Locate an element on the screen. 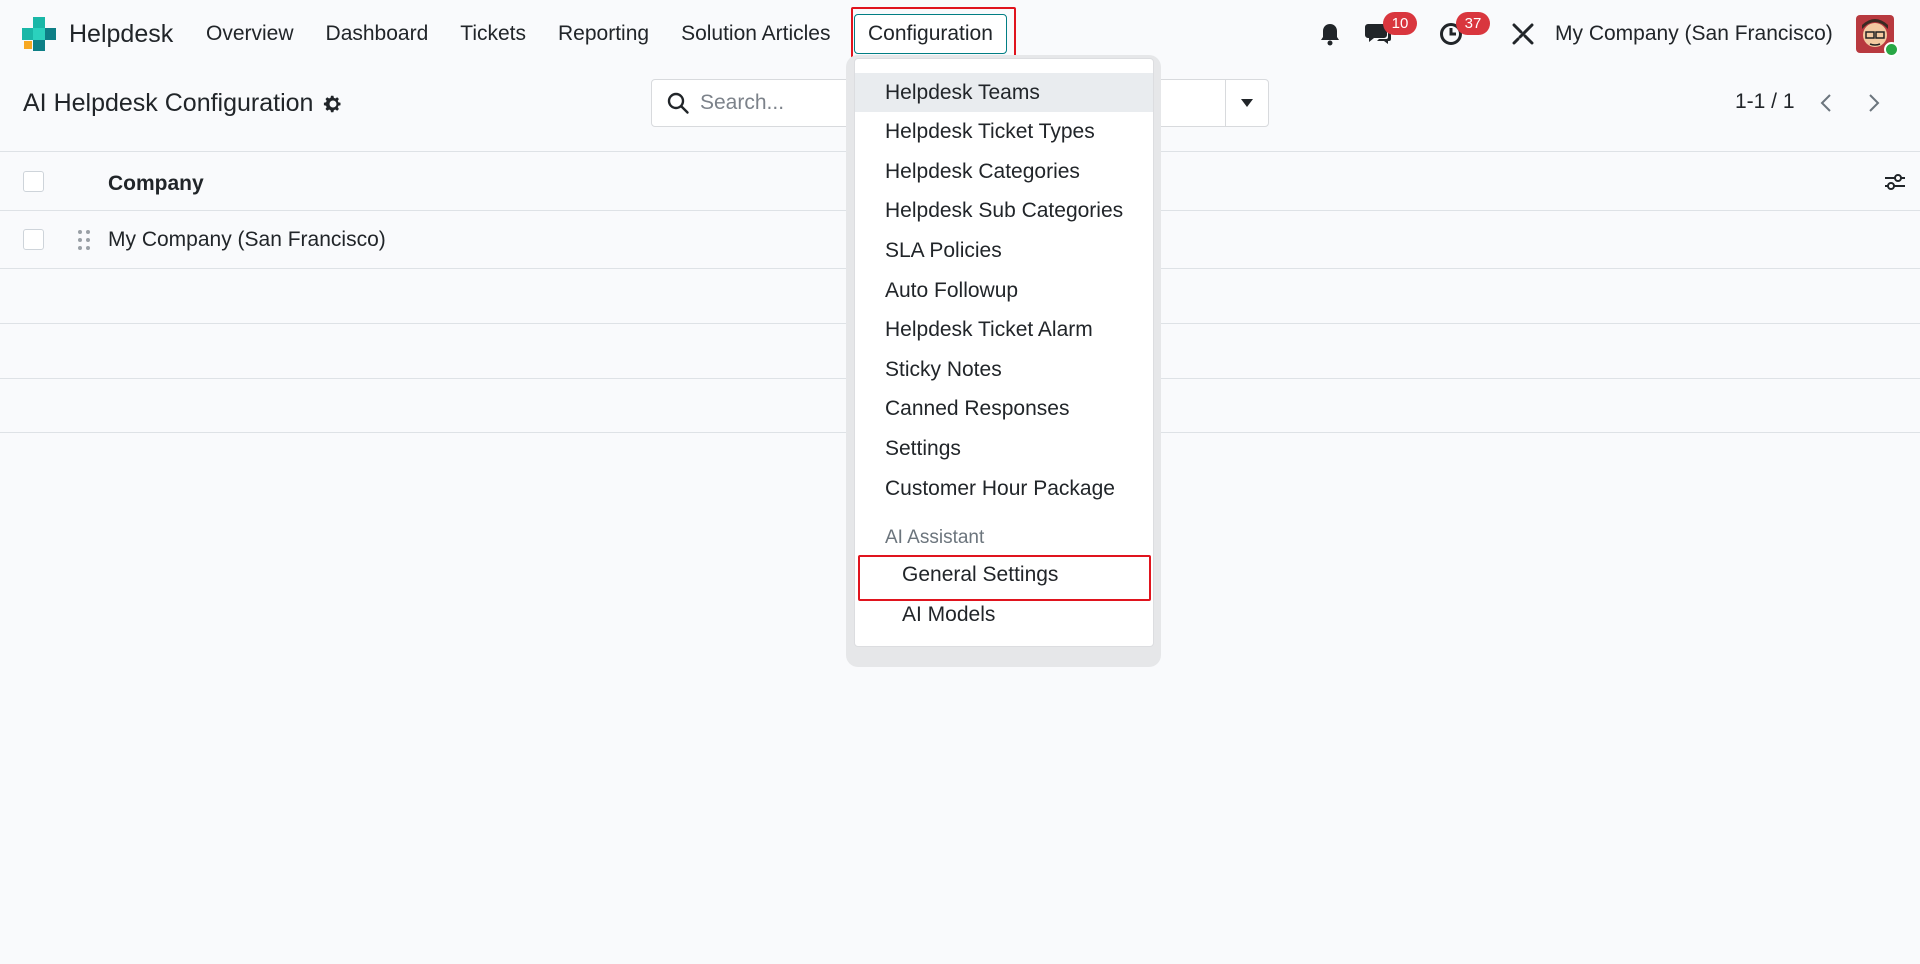 The height and width of the screenshot is (964, 1920). user-avatar is located at coordinates (1877, 36).